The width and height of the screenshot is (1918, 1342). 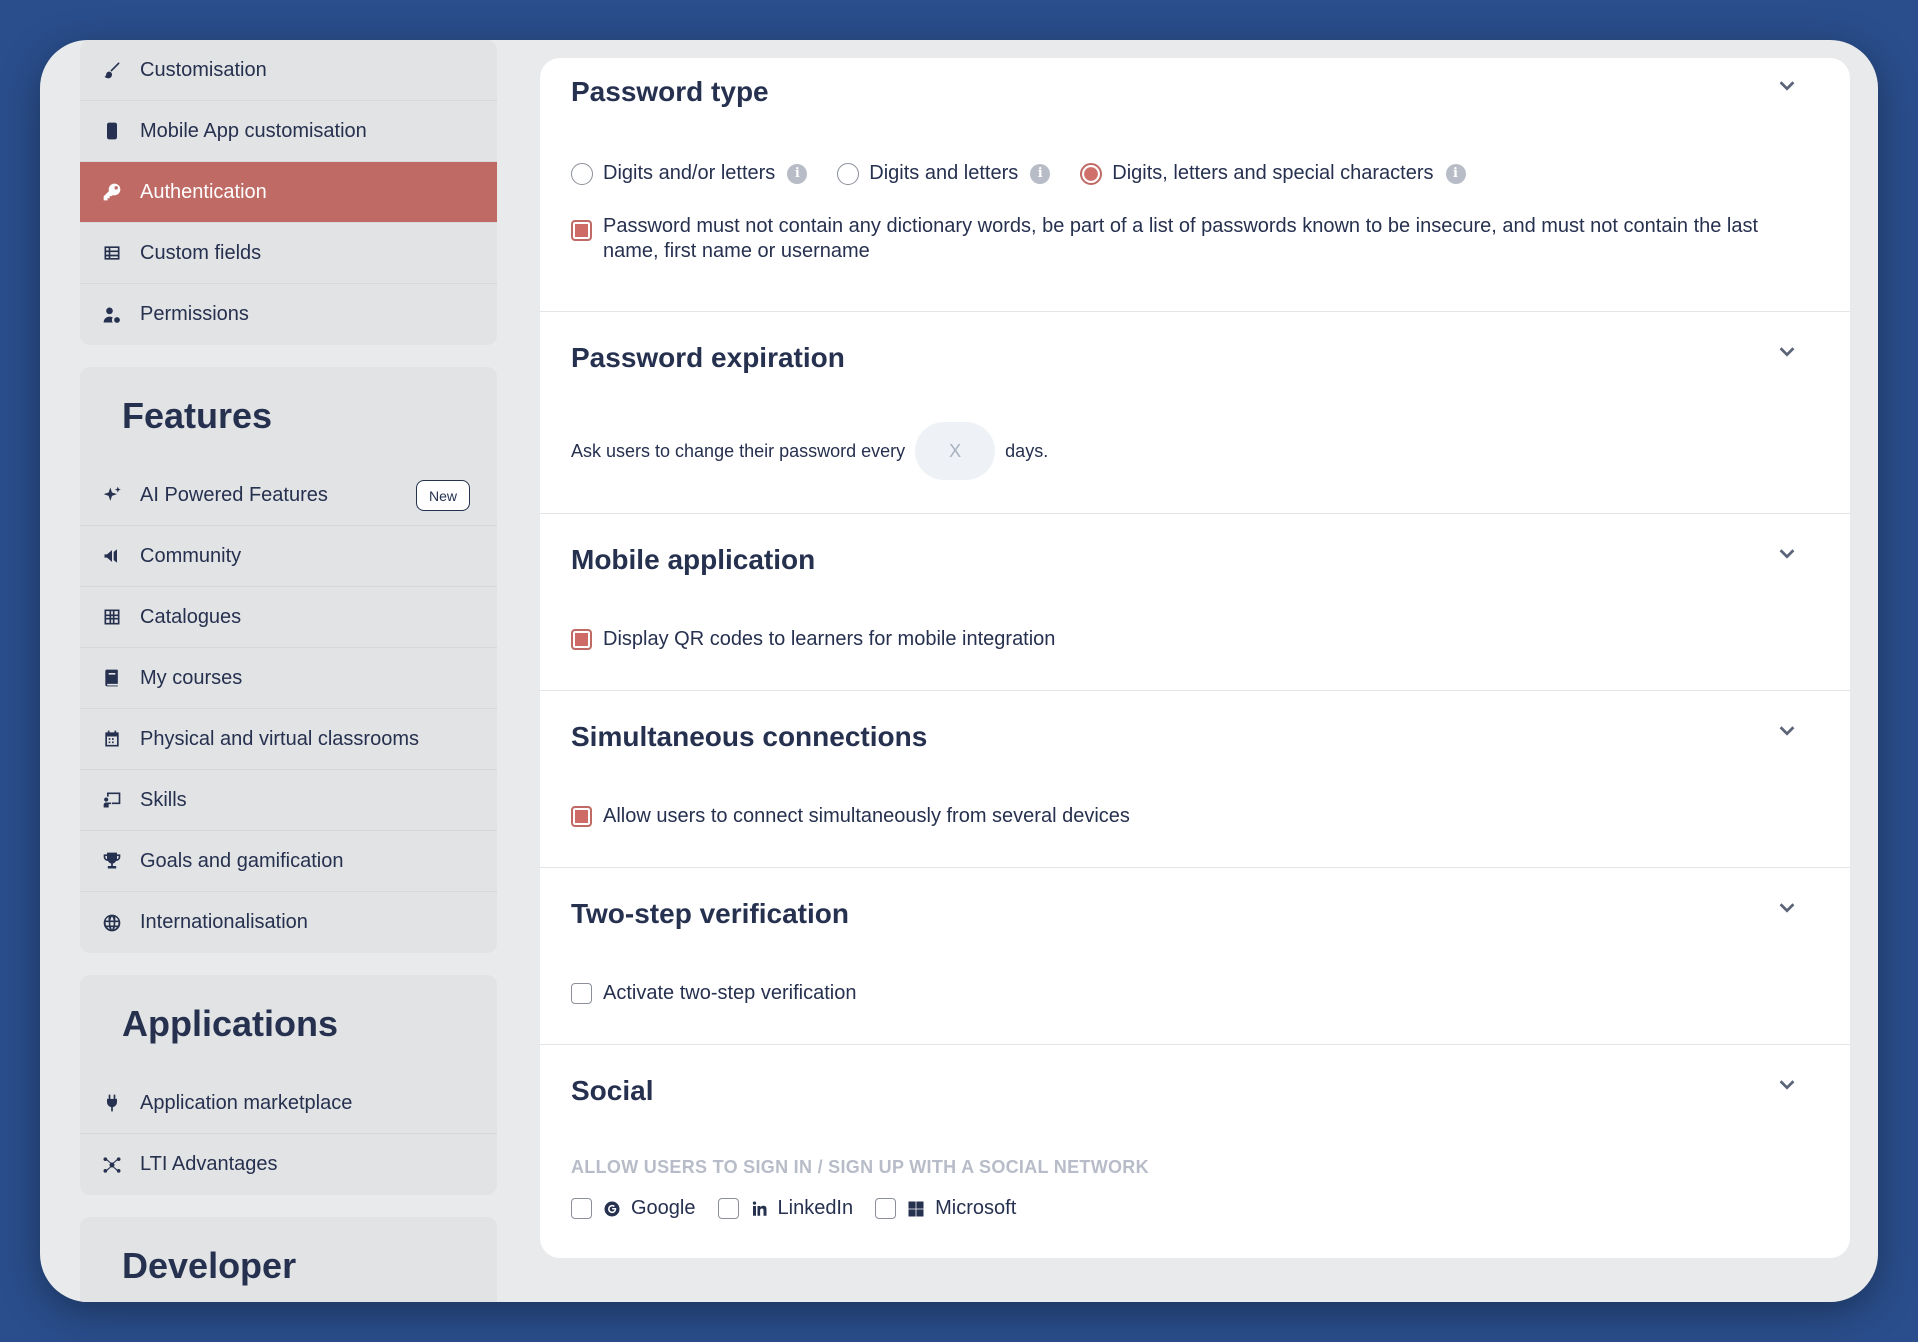 What do you see at coordinates (730, 993) in the screenshot?
I see `two-step-label: Activate two-step verification` at bounding box center [730, 993].